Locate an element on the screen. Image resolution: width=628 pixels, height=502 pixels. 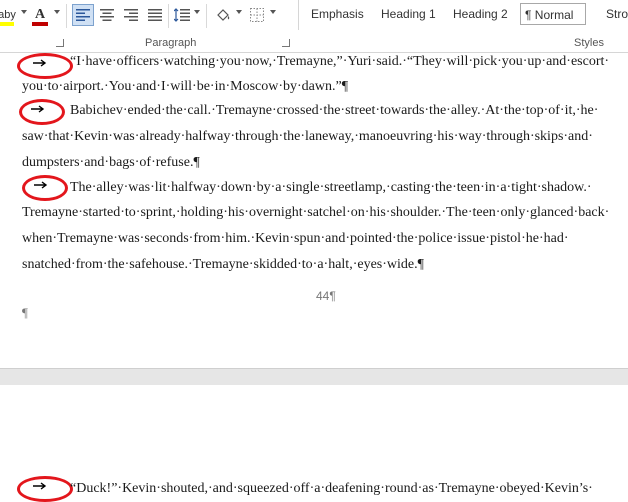
highlight-color-swatch is located at coordinates (7, 24).